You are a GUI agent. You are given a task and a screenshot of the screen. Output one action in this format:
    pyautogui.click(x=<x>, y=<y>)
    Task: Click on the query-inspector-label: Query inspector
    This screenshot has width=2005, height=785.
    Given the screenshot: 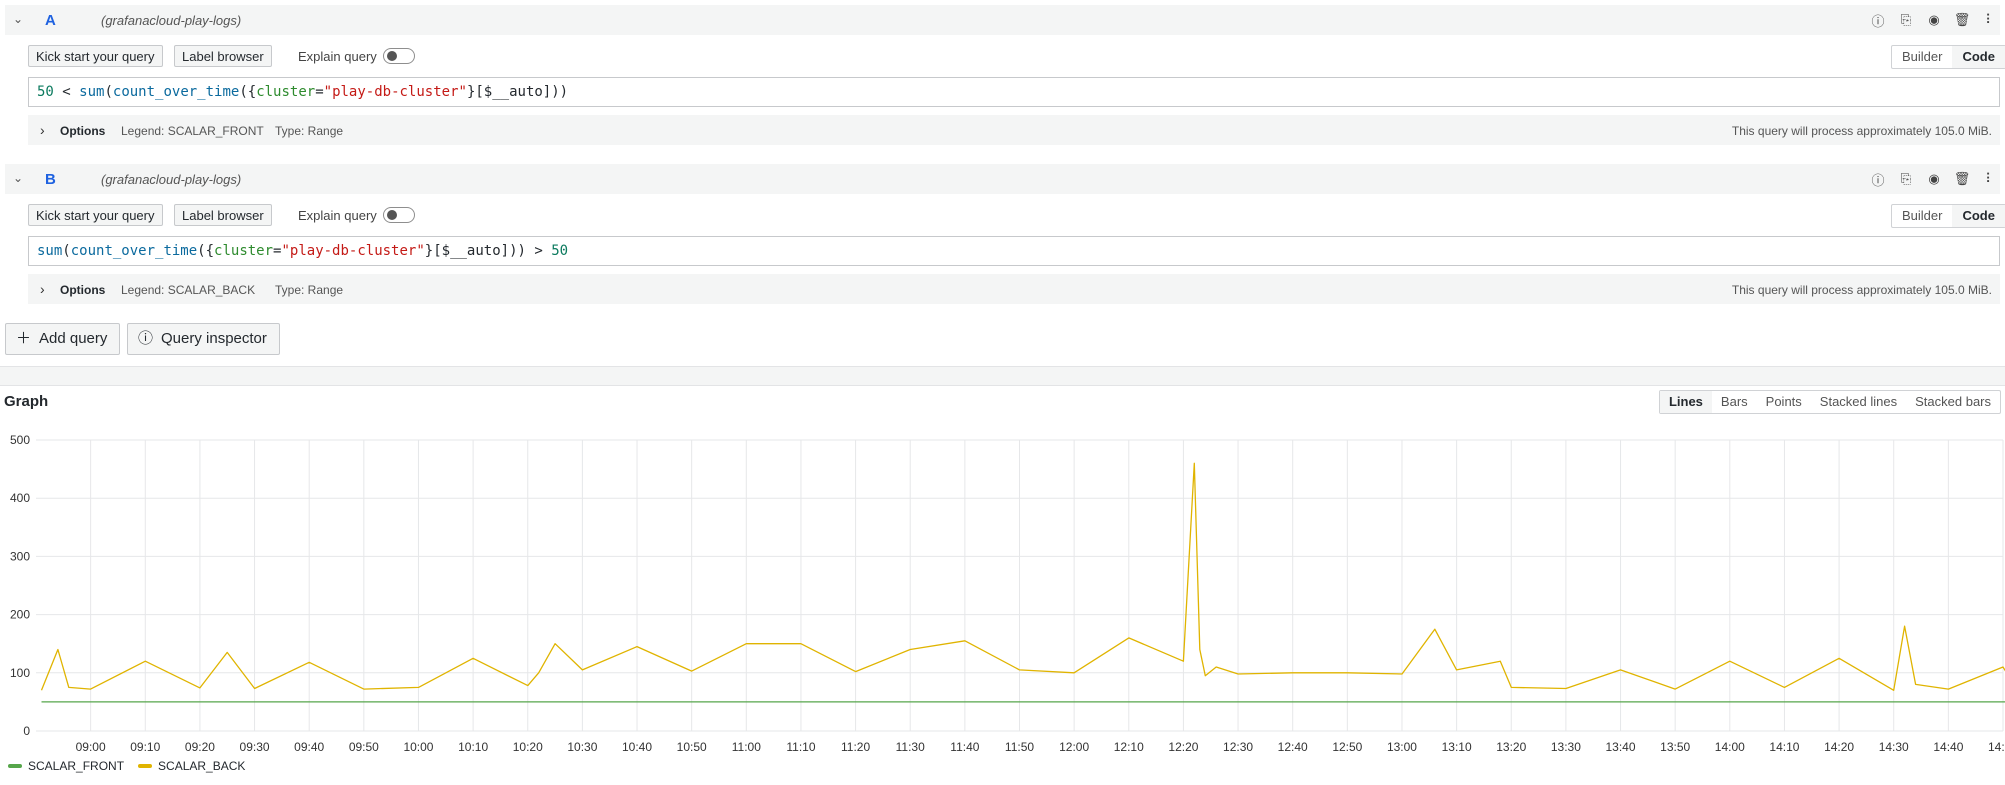 What is the action you would take?
    pyautogui.click(x=214, y=338)
    